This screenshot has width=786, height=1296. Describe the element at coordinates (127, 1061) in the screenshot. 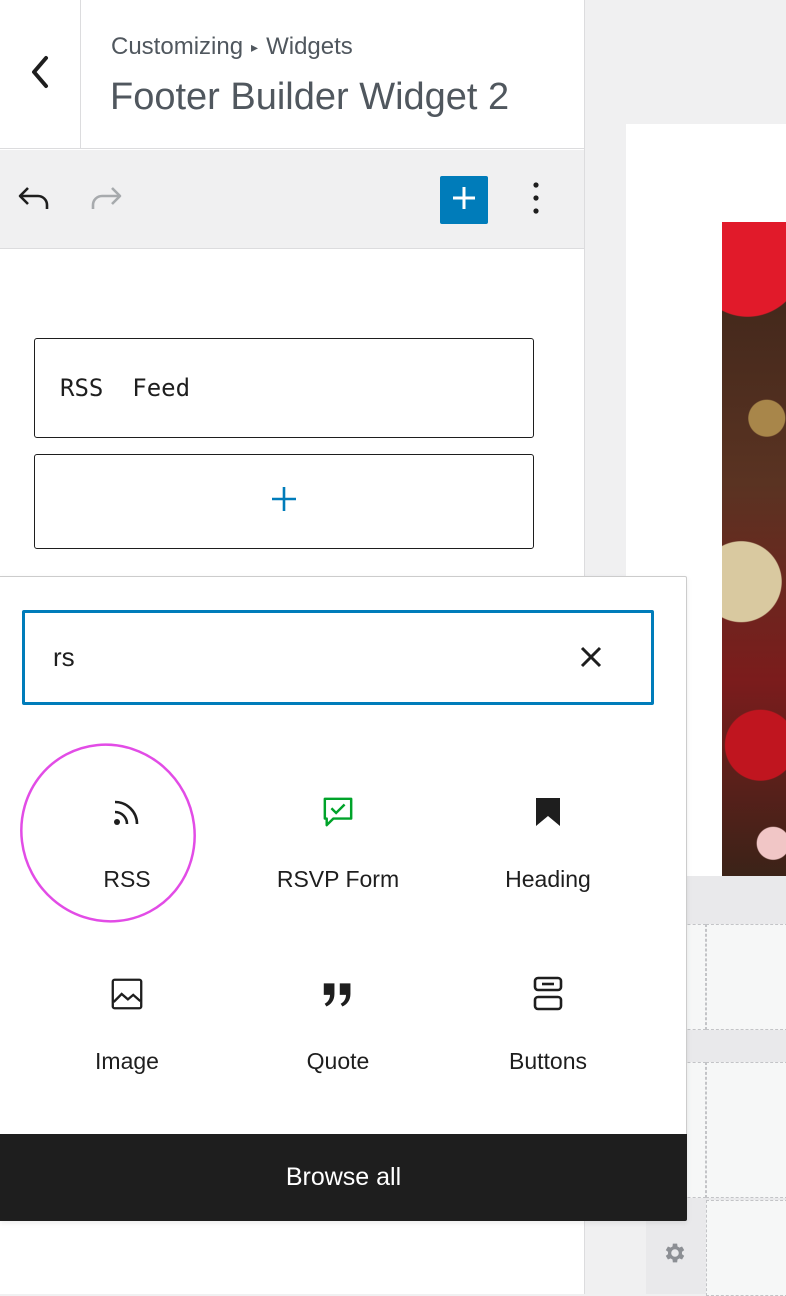

I see `block-label: Image` at that location.